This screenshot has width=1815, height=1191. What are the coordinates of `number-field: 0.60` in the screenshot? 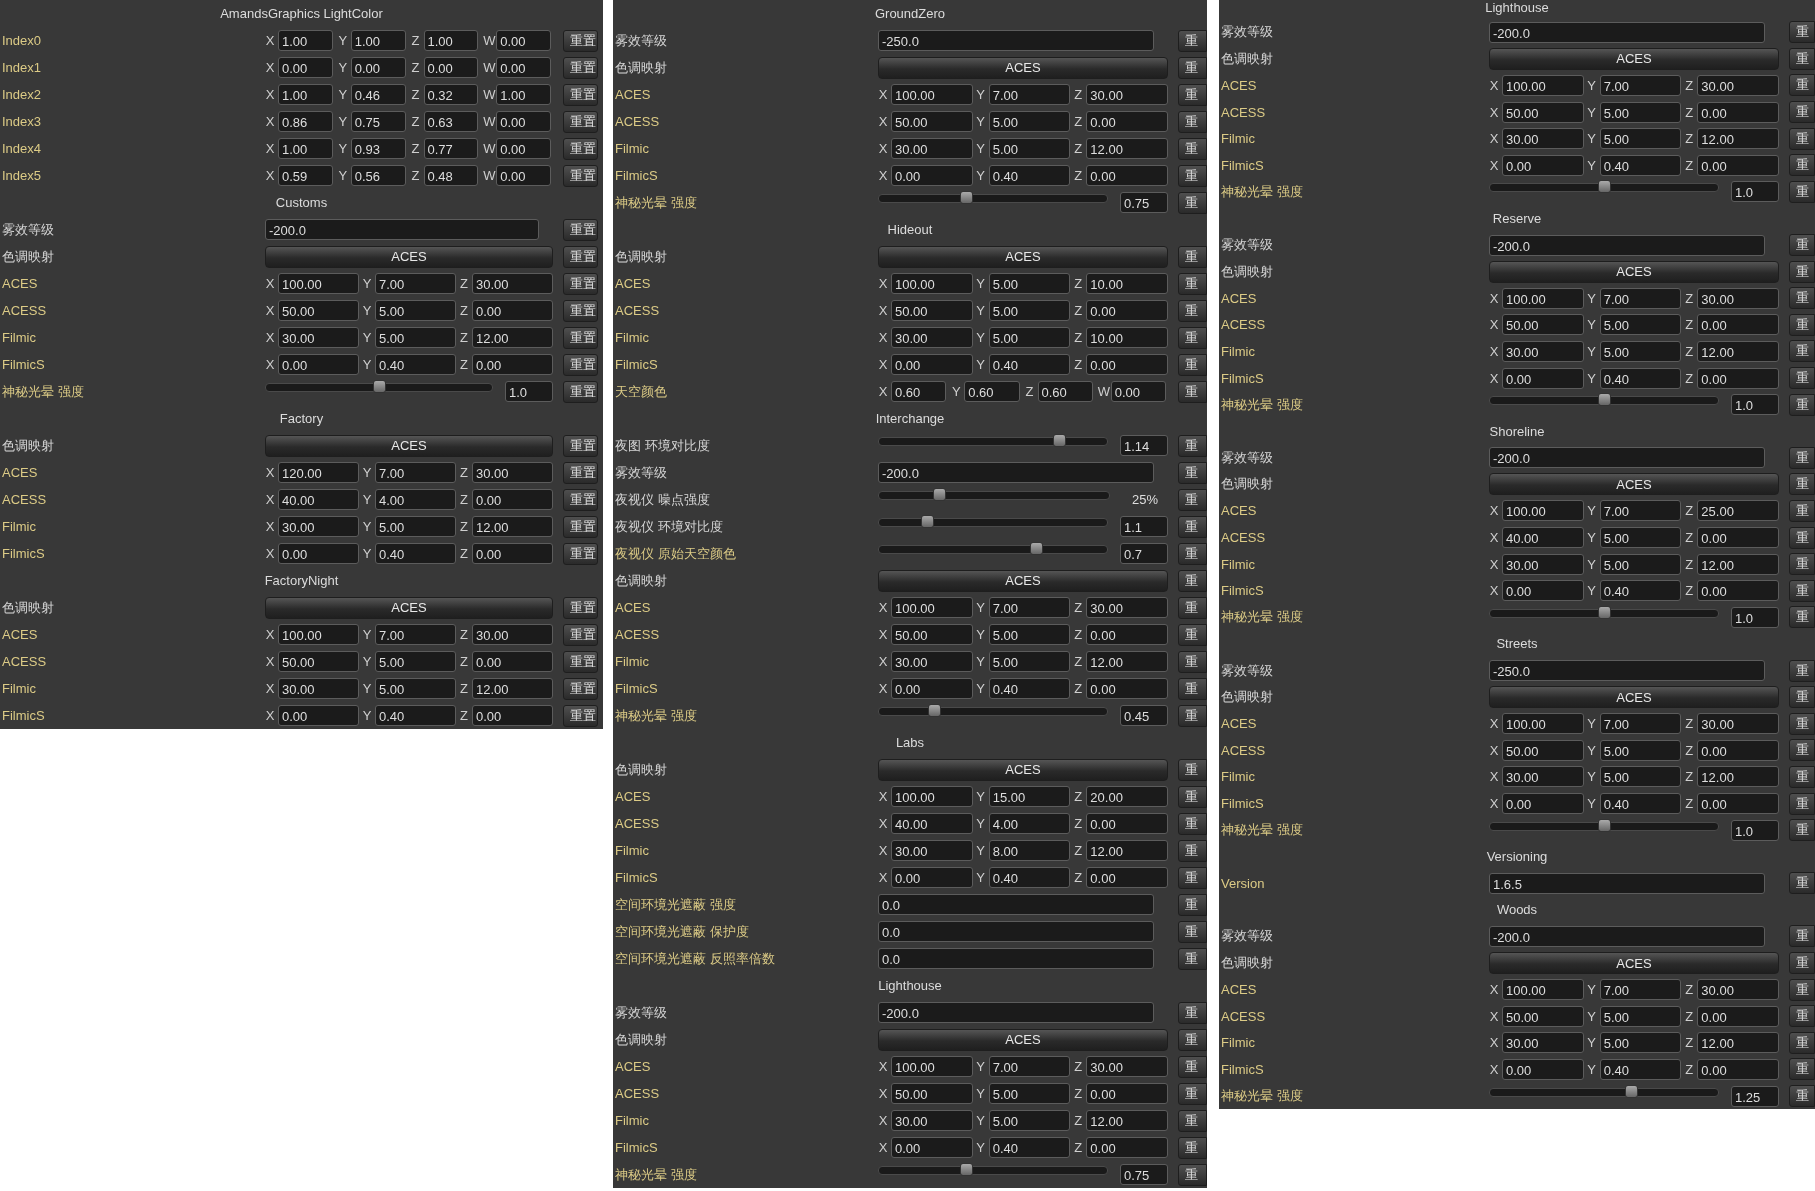 It's located at (1065, 391).